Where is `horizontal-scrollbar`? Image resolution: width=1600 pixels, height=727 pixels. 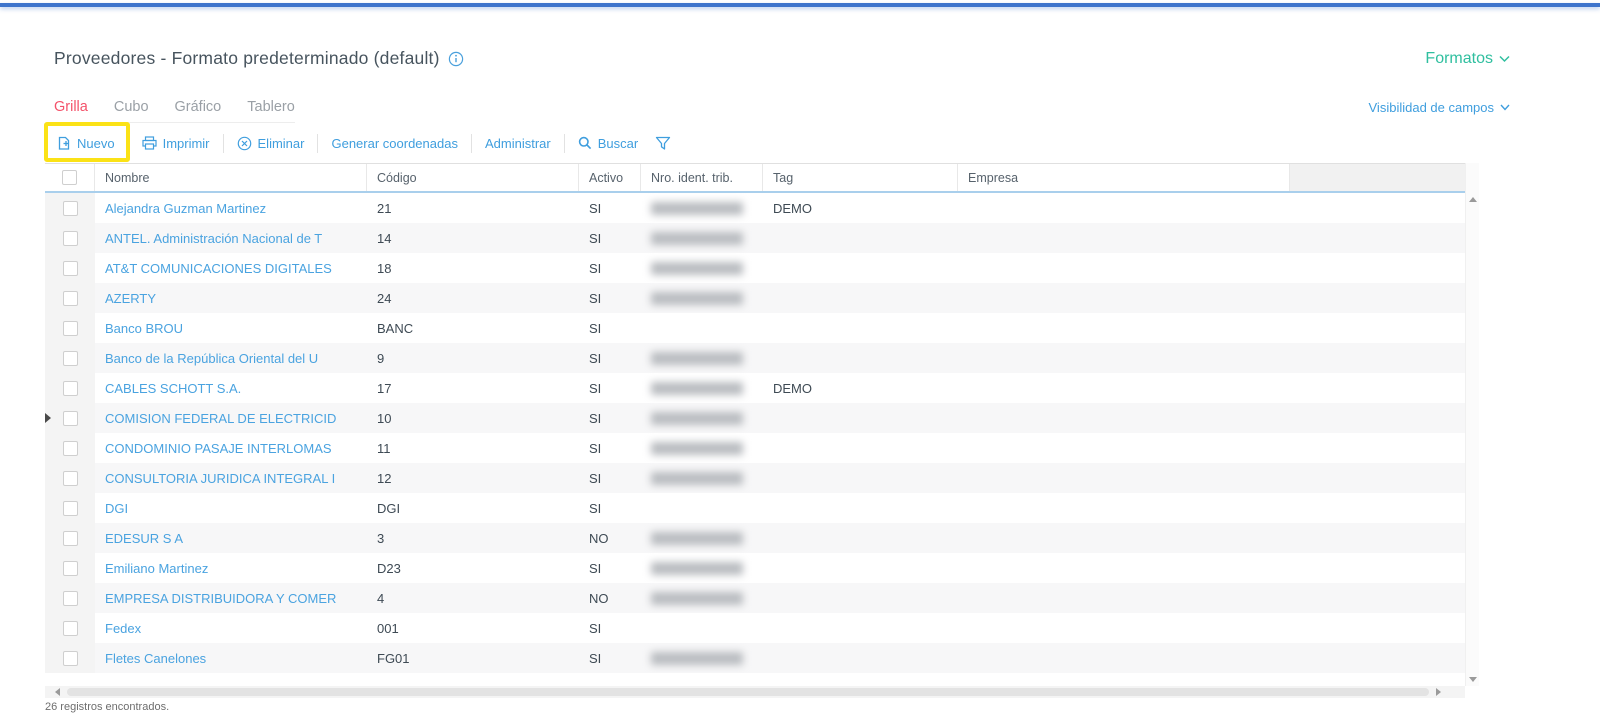
horizontal-scrollbar is located at coordinates (755, 692).